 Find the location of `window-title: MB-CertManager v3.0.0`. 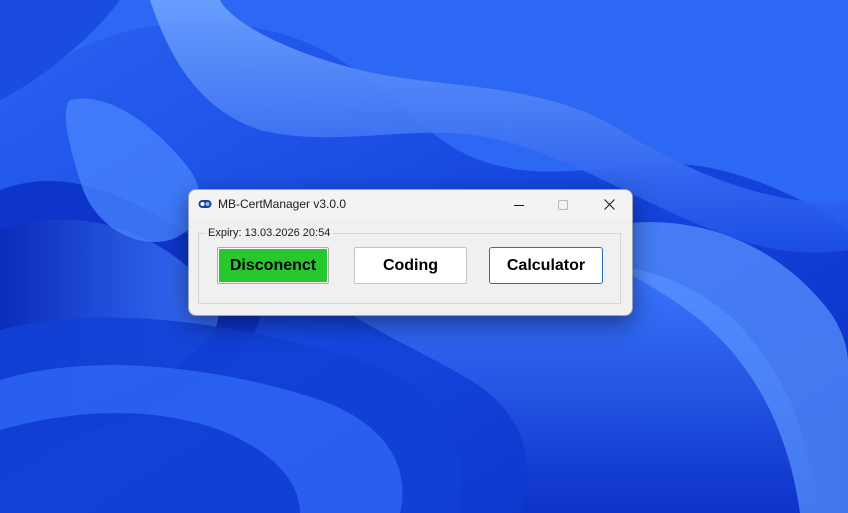

window-title: MB-CertManager v3.0.0 is located at coordinates (282, 204).